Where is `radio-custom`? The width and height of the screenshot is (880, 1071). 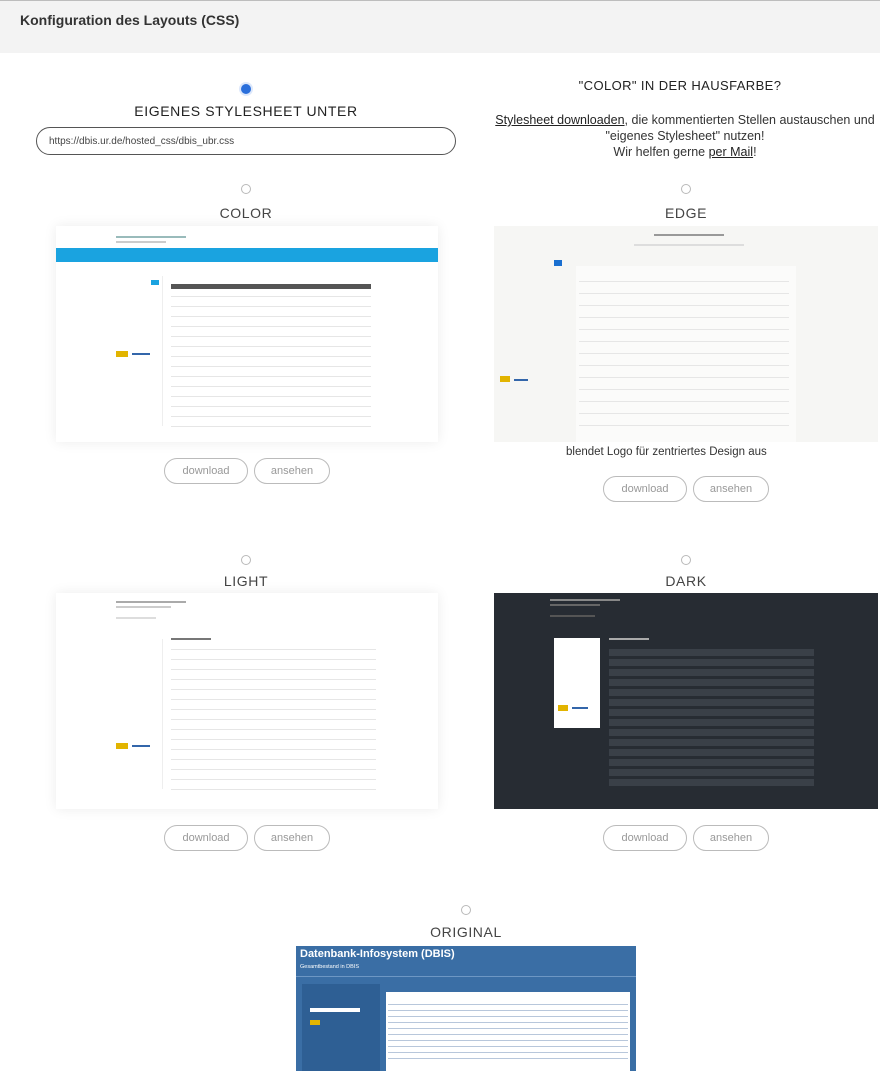 radio-custom is located at coordinates (246, 89).